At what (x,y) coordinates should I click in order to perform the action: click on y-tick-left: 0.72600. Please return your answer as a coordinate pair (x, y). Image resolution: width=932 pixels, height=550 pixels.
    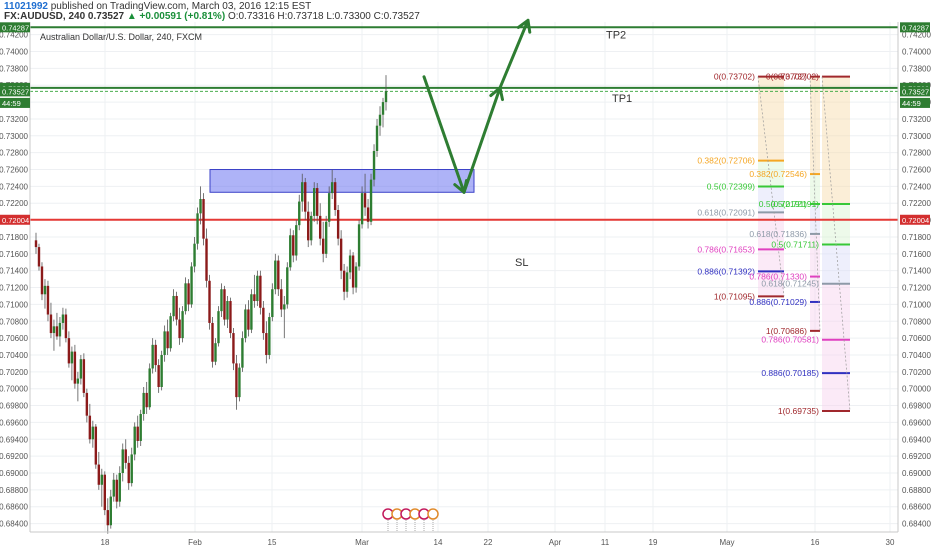
    Looking at the image, I should click on (14, 170).